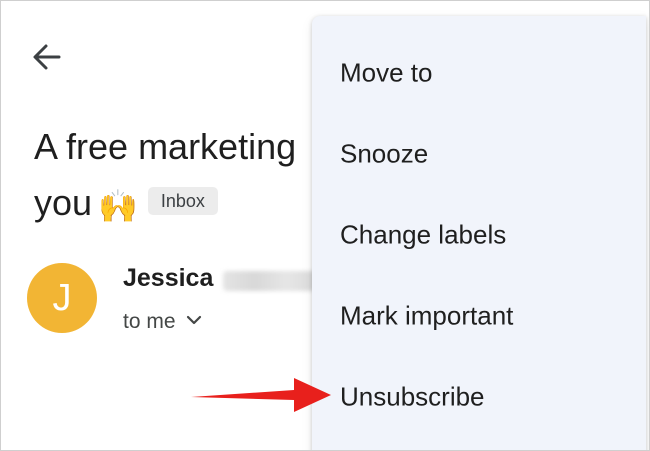 The image size is (650, 451). Describe the element at coordinates (384, 153) in the screenshot. I see `menu-item-label: Snooze` at that location.